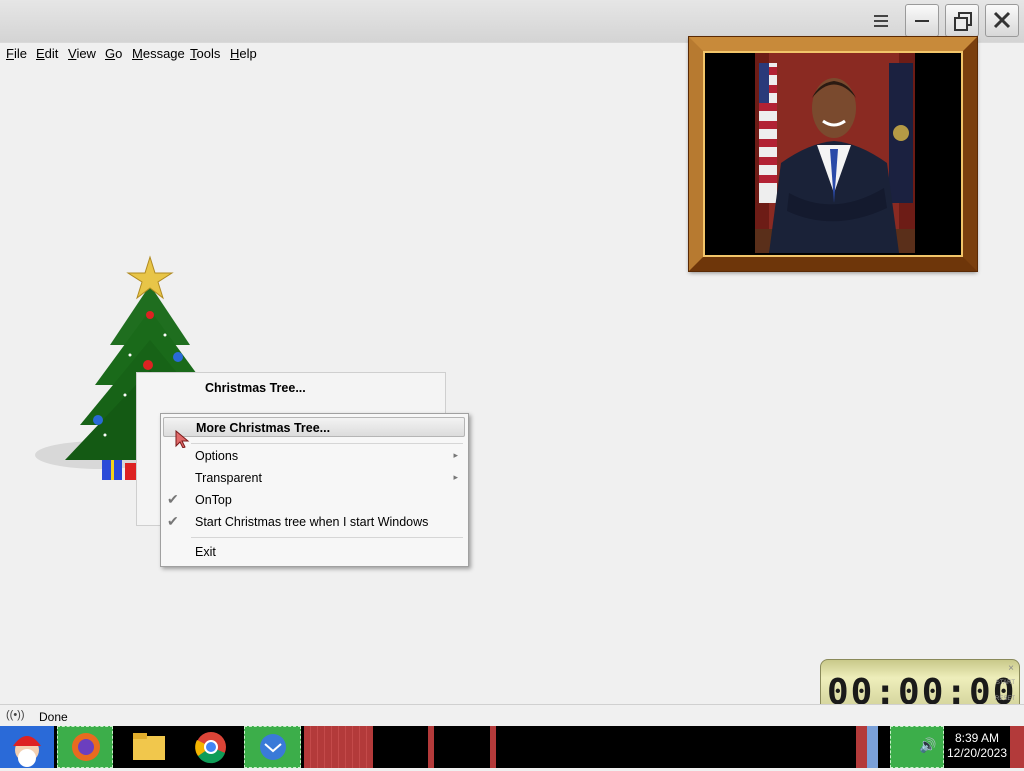 Image resolution: width=1024 pixels, height=771 pixels. What do you see at coordinates (205, 552) in the screenshot?
I see `menu-item-label: Exit` at bounding box center [205, 552].